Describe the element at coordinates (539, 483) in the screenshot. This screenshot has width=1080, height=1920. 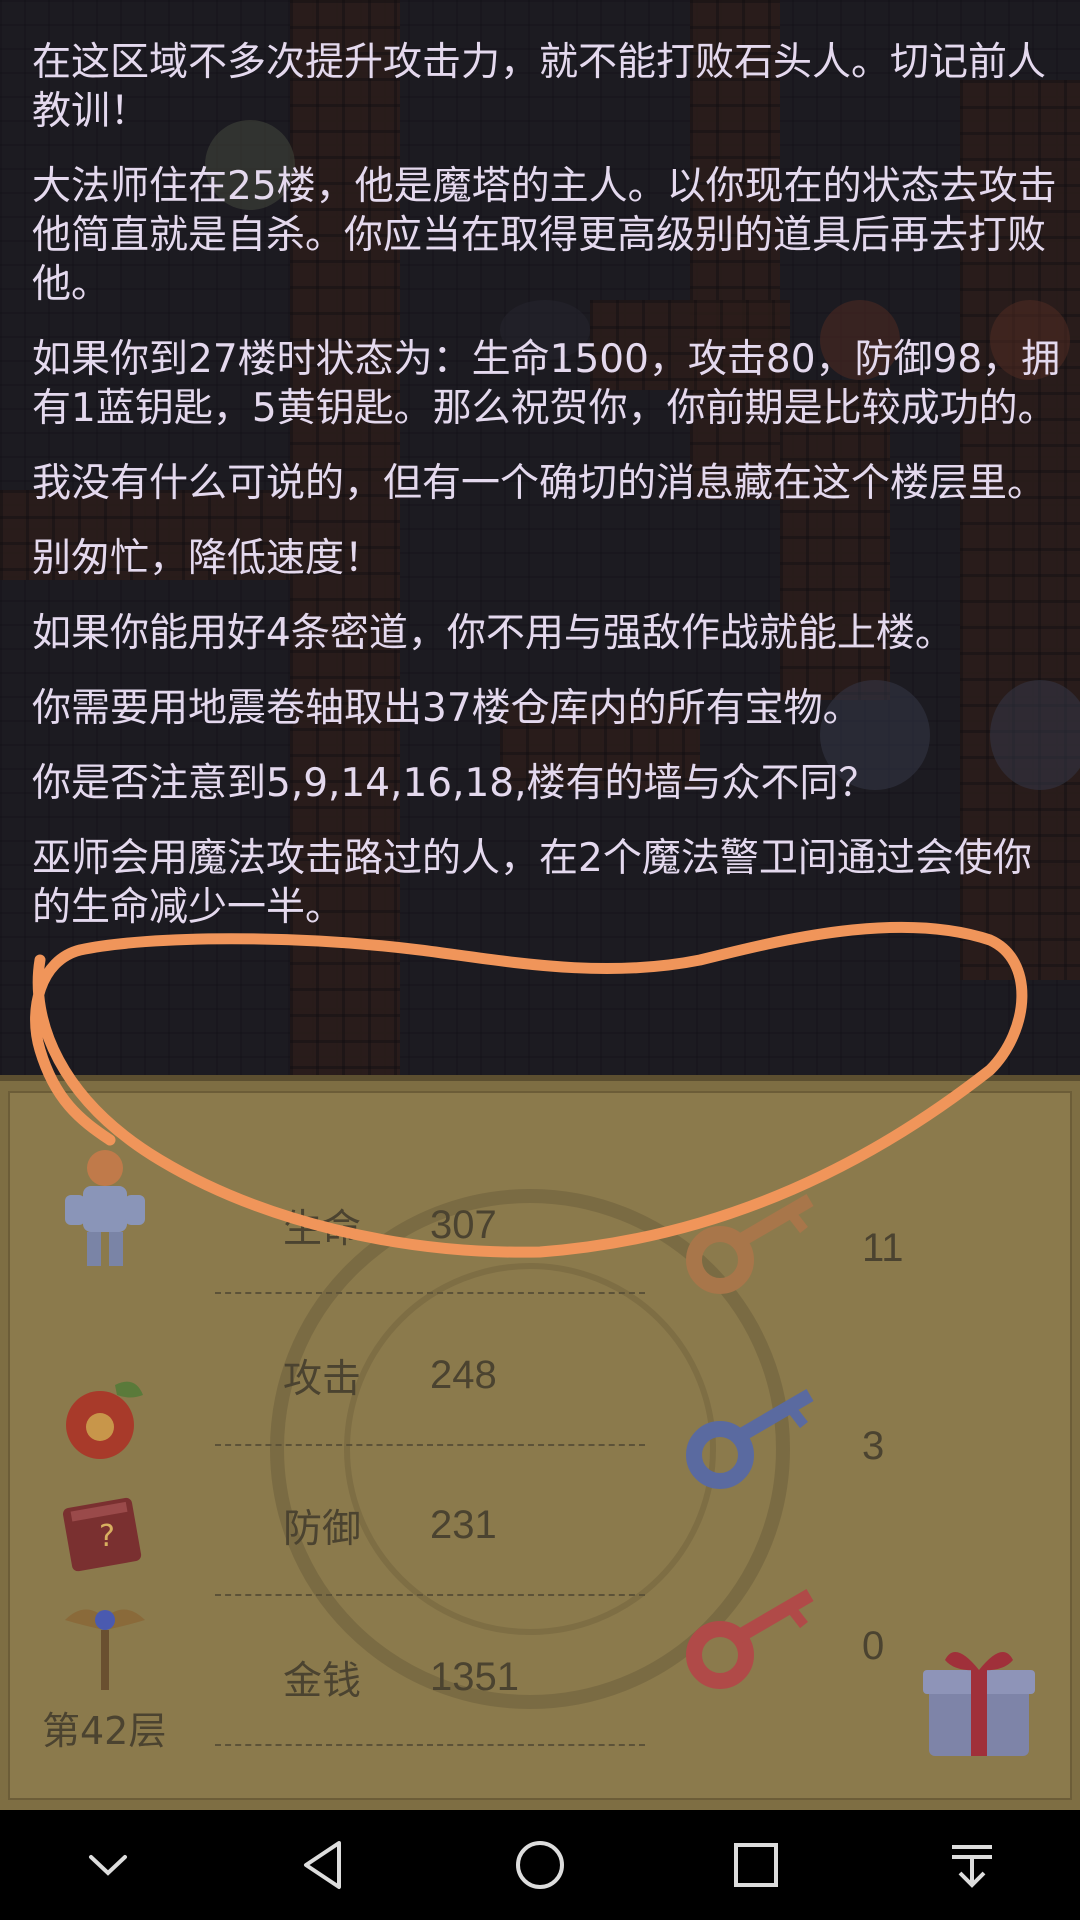
I see `hint-message: 我没有什么可说的，但有一个确切的消息藏在这个楼层里。` at that location.